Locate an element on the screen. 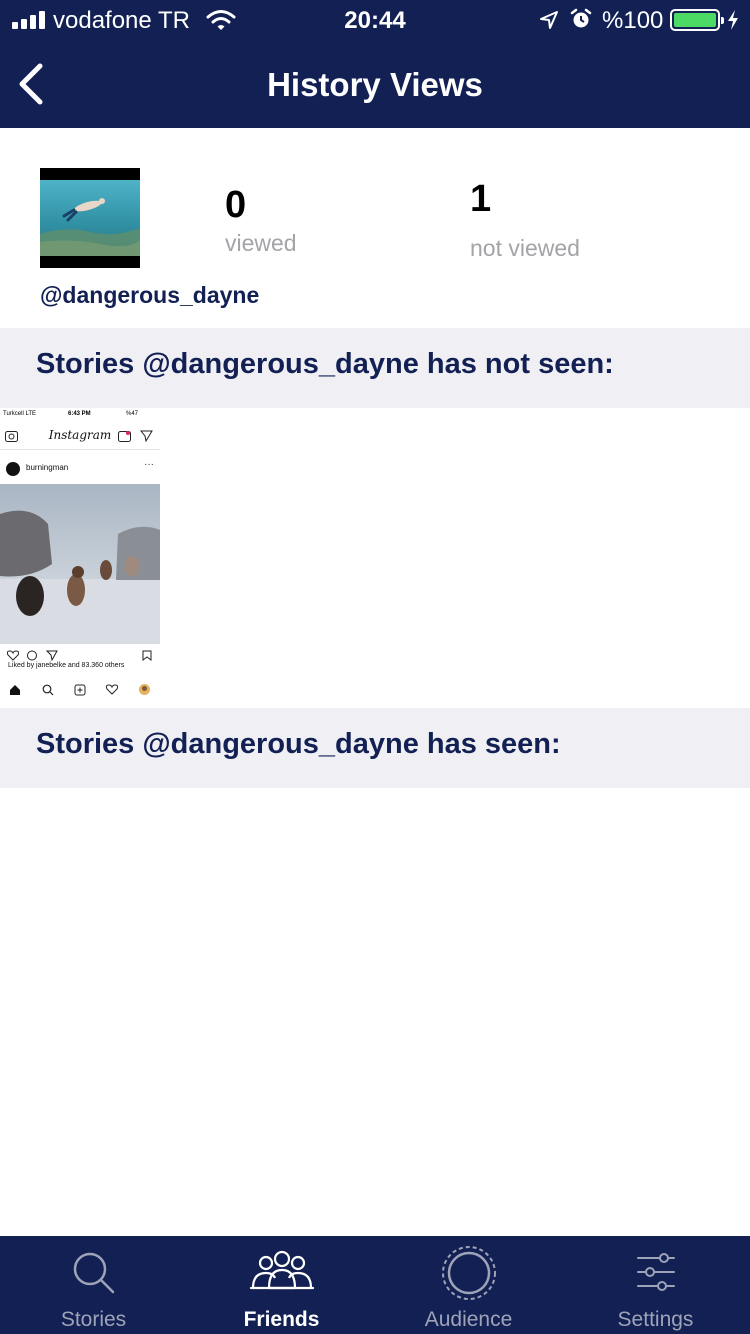  tab-settings-label: Settings is located at coordinates (655, 1319).